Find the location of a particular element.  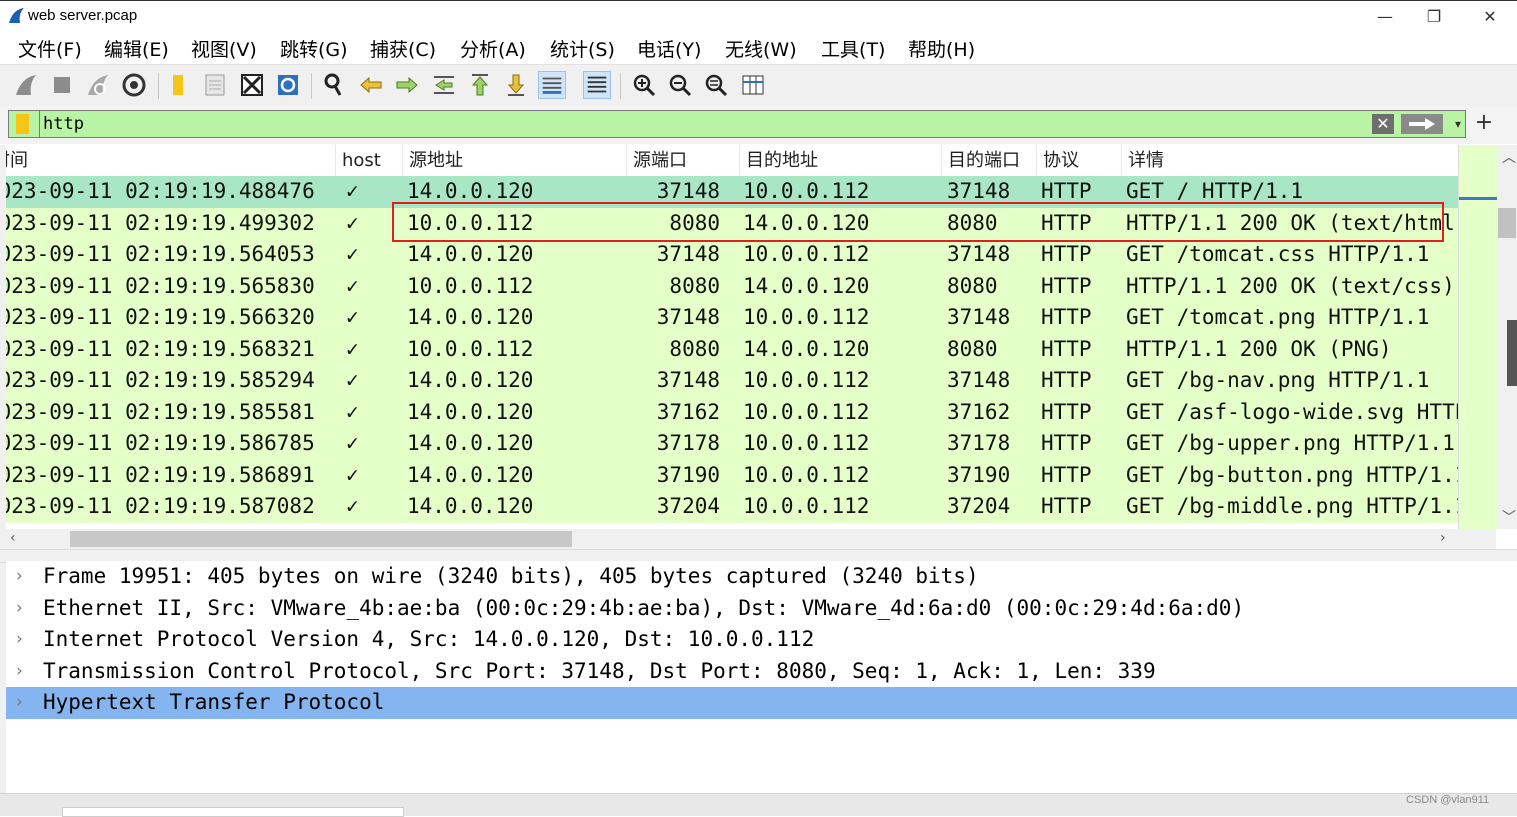

packet-destination-port: 37204 is located at coordinates (979, 506).